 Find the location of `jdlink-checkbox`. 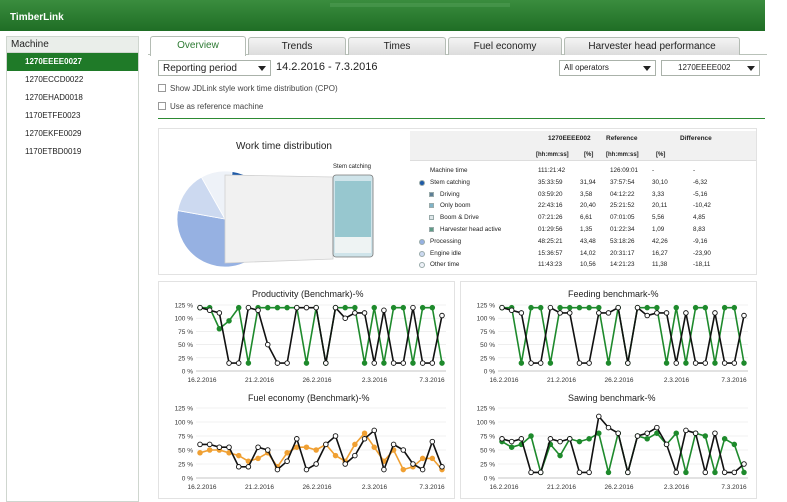

jdlink-checkbox is located at coordinates (162, 88).